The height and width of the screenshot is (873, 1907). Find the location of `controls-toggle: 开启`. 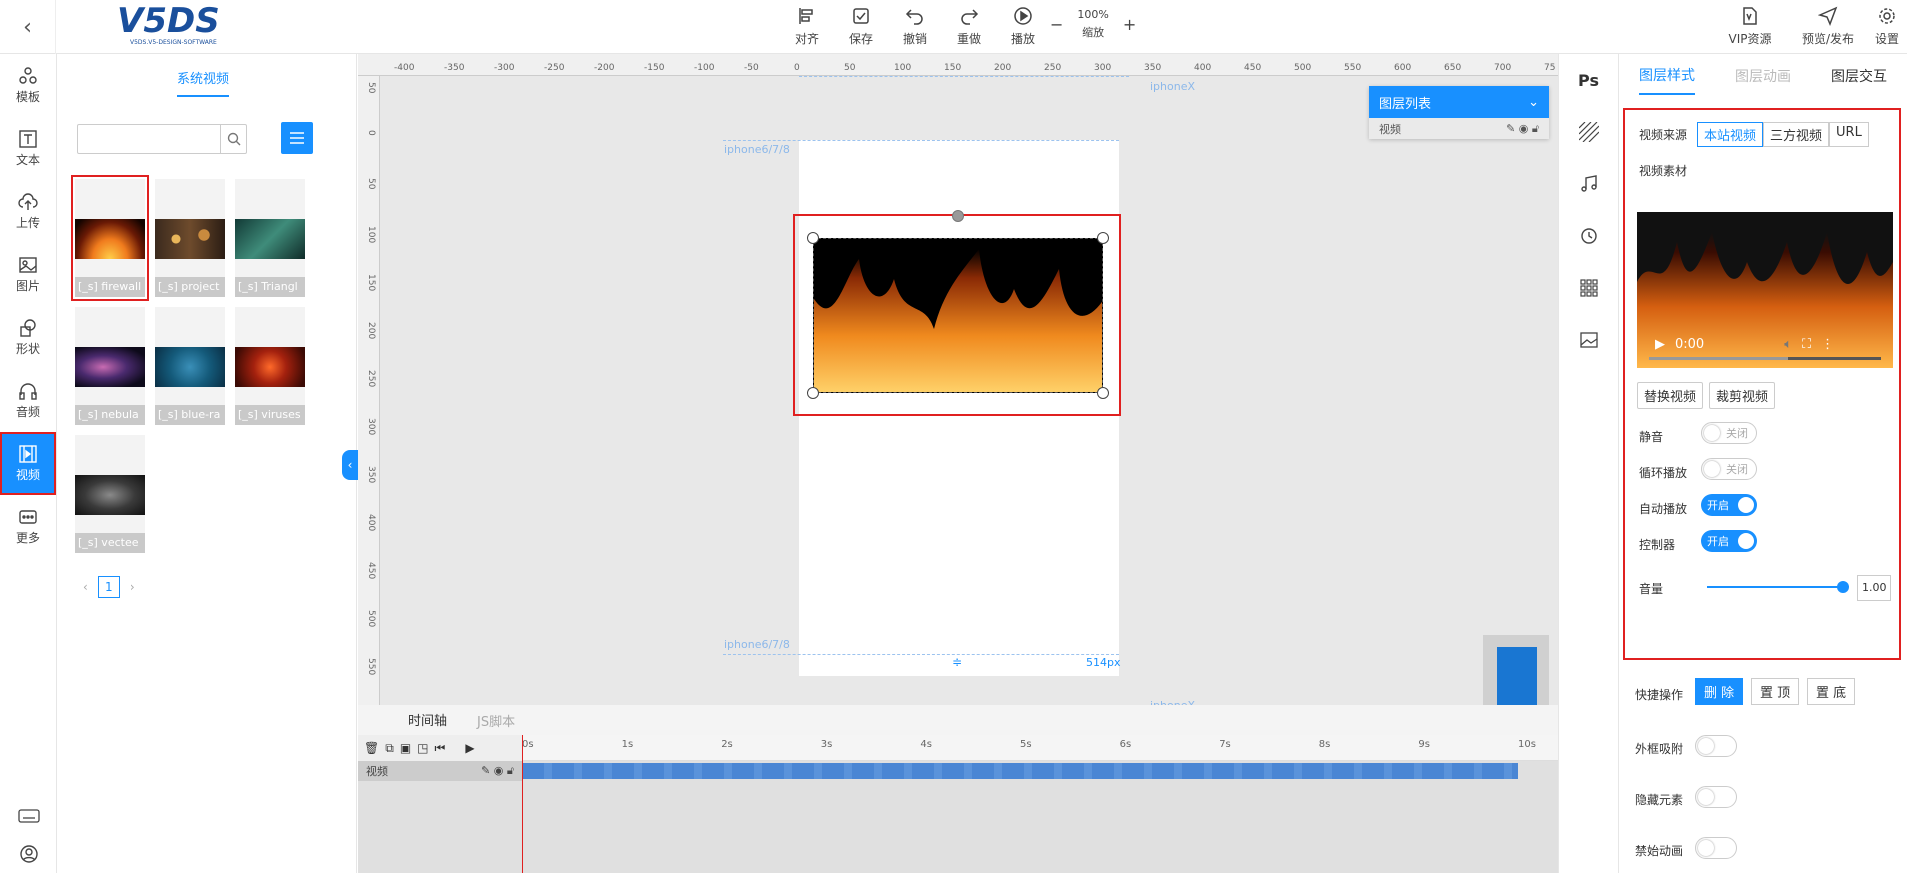

controls-toggle: 开启 is located at coordinates (1729, 541).